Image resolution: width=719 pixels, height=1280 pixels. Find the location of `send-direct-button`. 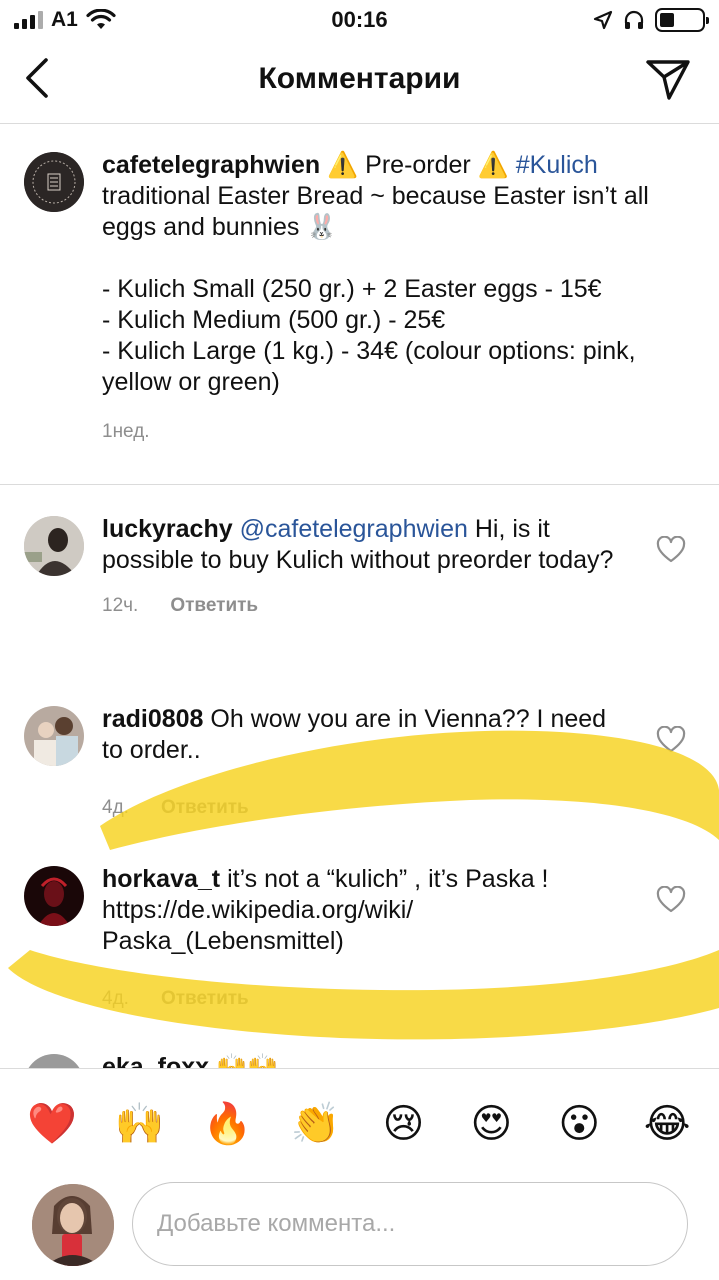

send-direct-button is located at coordinates (668, 80).